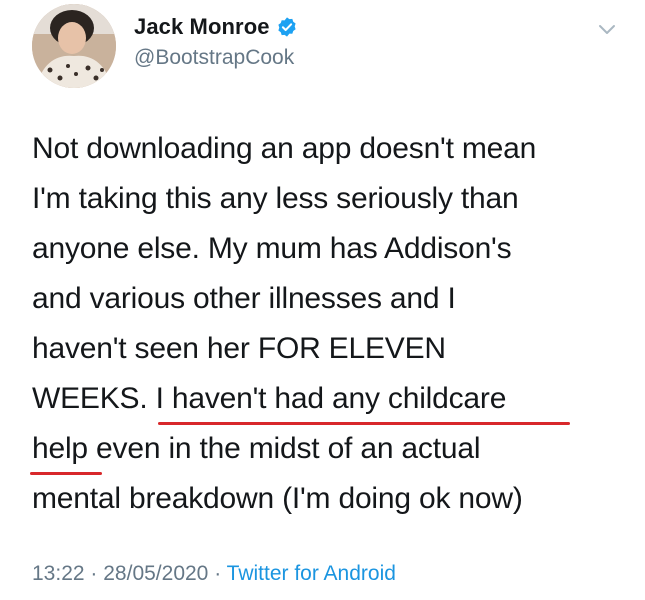  What do you see at coordinates (272, 248) in the screenshot?
I see `tweet-text-line: anyone else. My mum has Addison's` at bounding box center [272, 248].